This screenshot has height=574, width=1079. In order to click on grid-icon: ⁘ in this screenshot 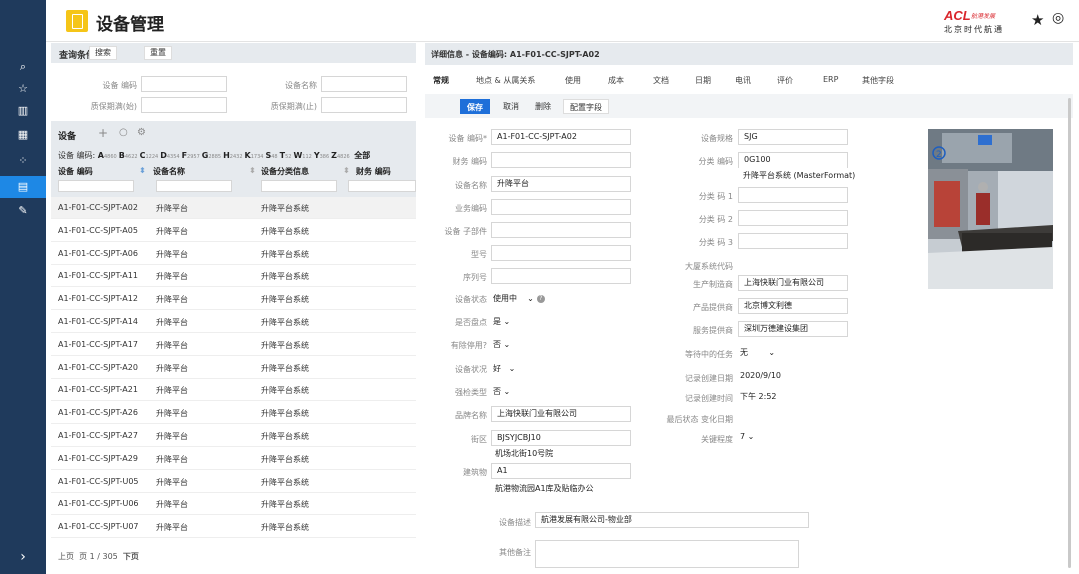, I will do `click(23, 161)`.